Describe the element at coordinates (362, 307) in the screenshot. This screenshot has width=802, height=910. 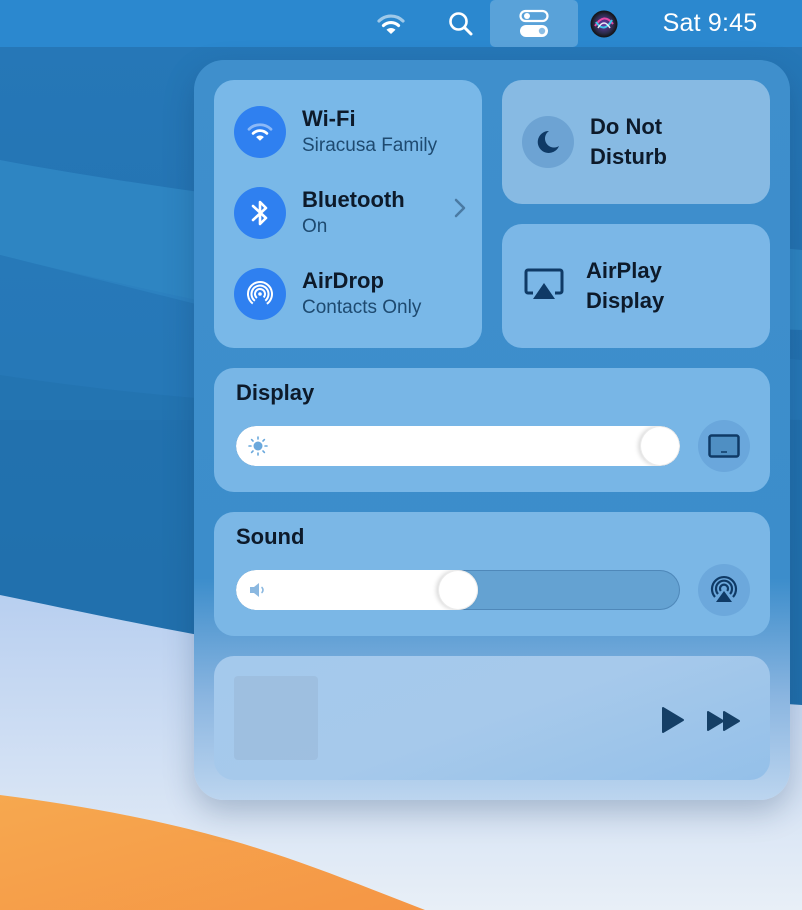
I see `airdrop-status: Contacts Only` at that location.